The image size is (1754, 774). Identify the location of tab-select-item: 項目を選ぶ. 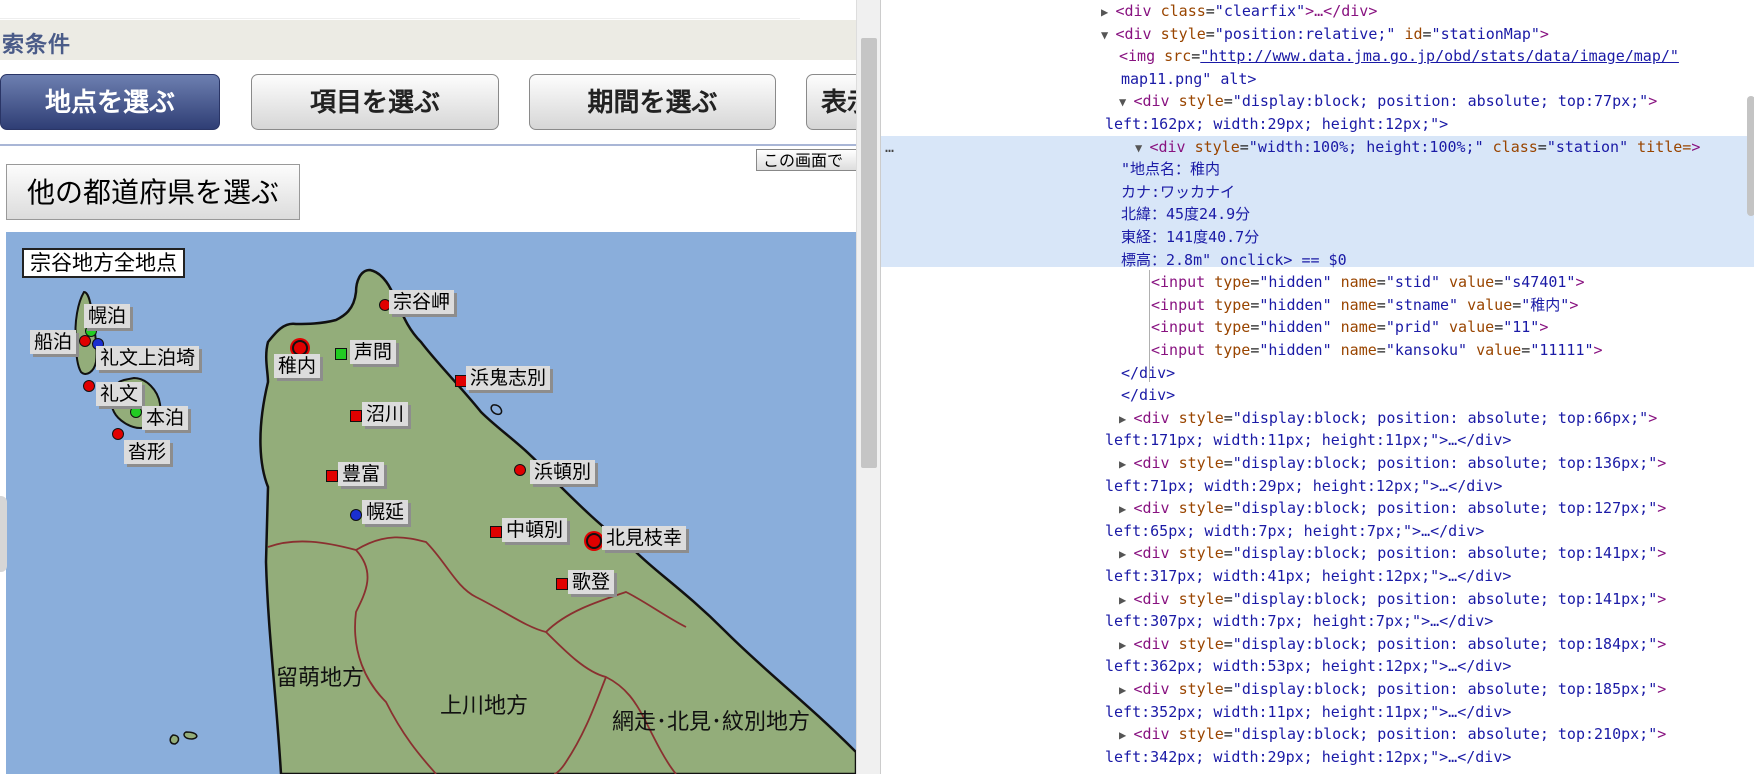
(375, 102).